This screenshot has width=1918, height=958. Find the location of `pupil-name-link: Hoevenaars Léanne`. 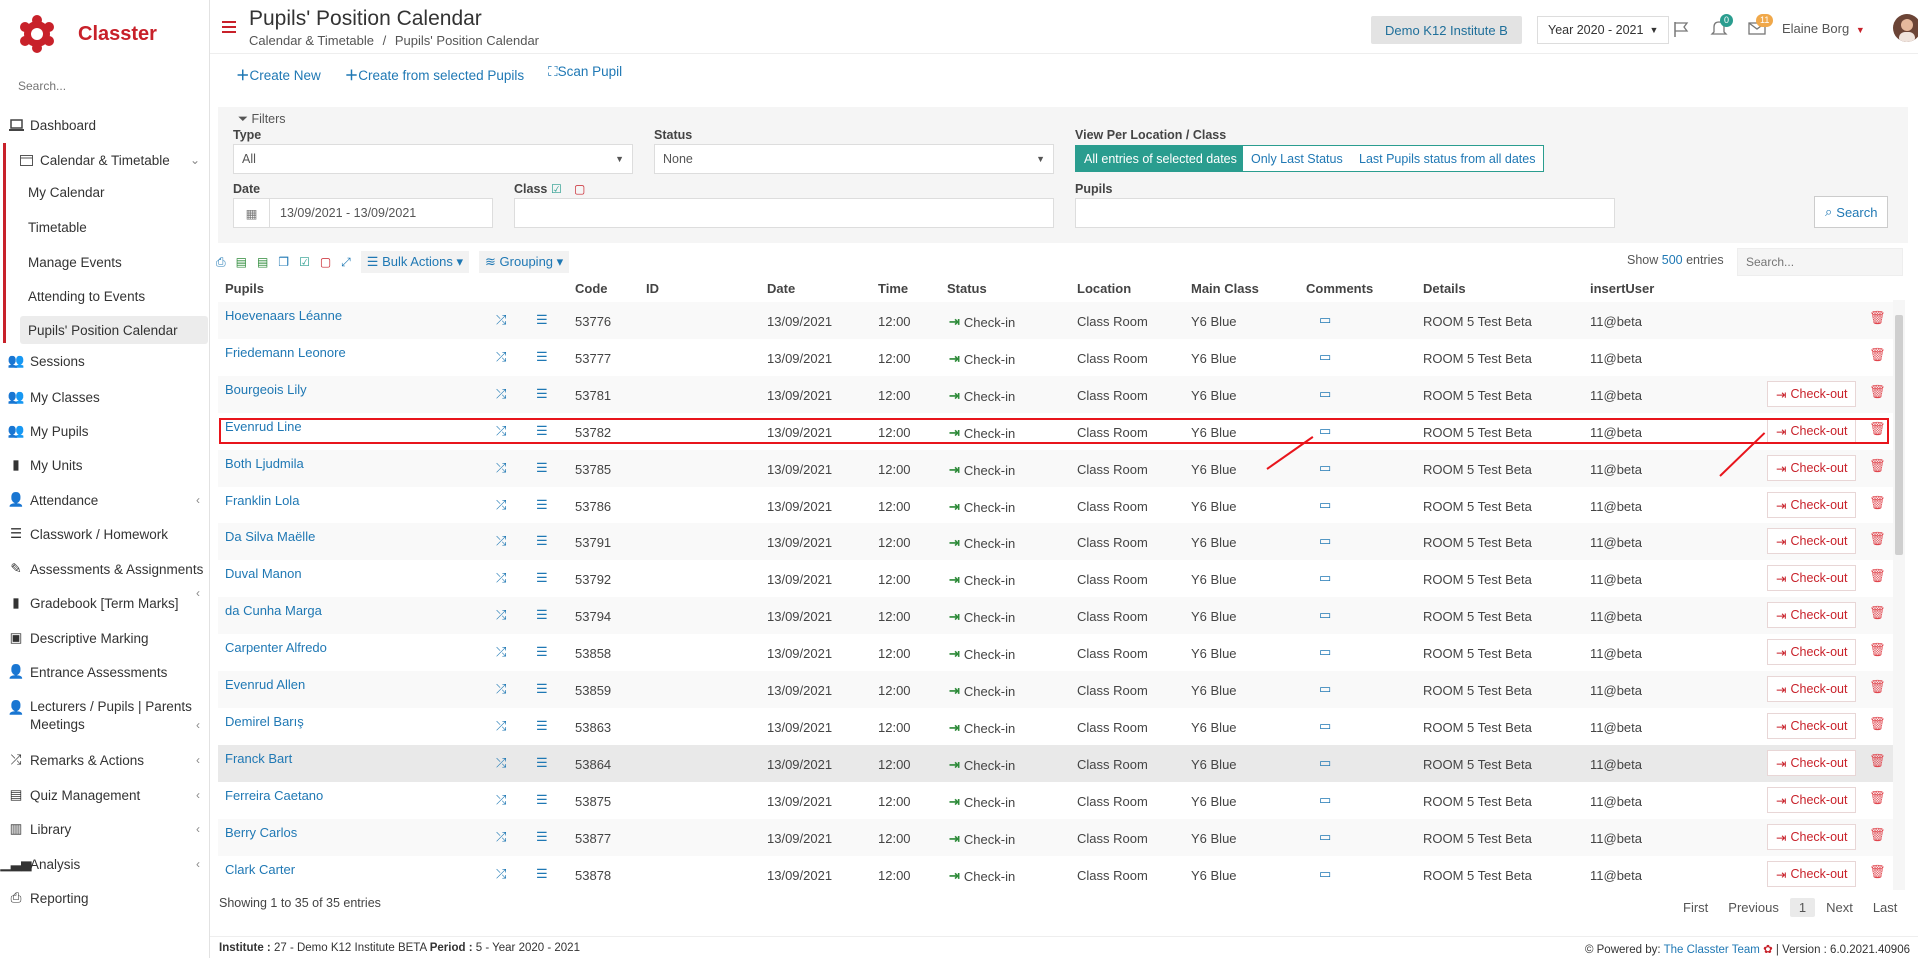

pupil-name-link: Hoevenaars Léanne is located at coordinates (283, 315).